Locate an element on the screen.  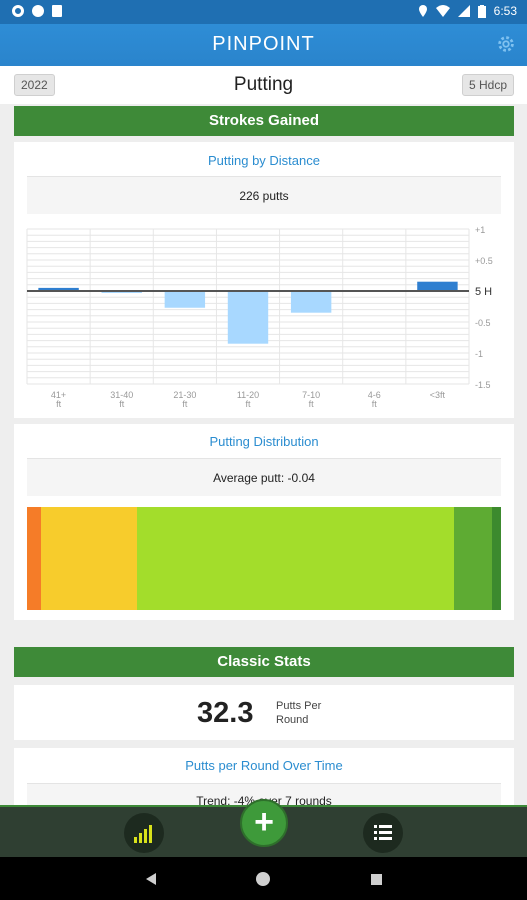
app-title: PINPOINT is located at coordinates (263, 44).